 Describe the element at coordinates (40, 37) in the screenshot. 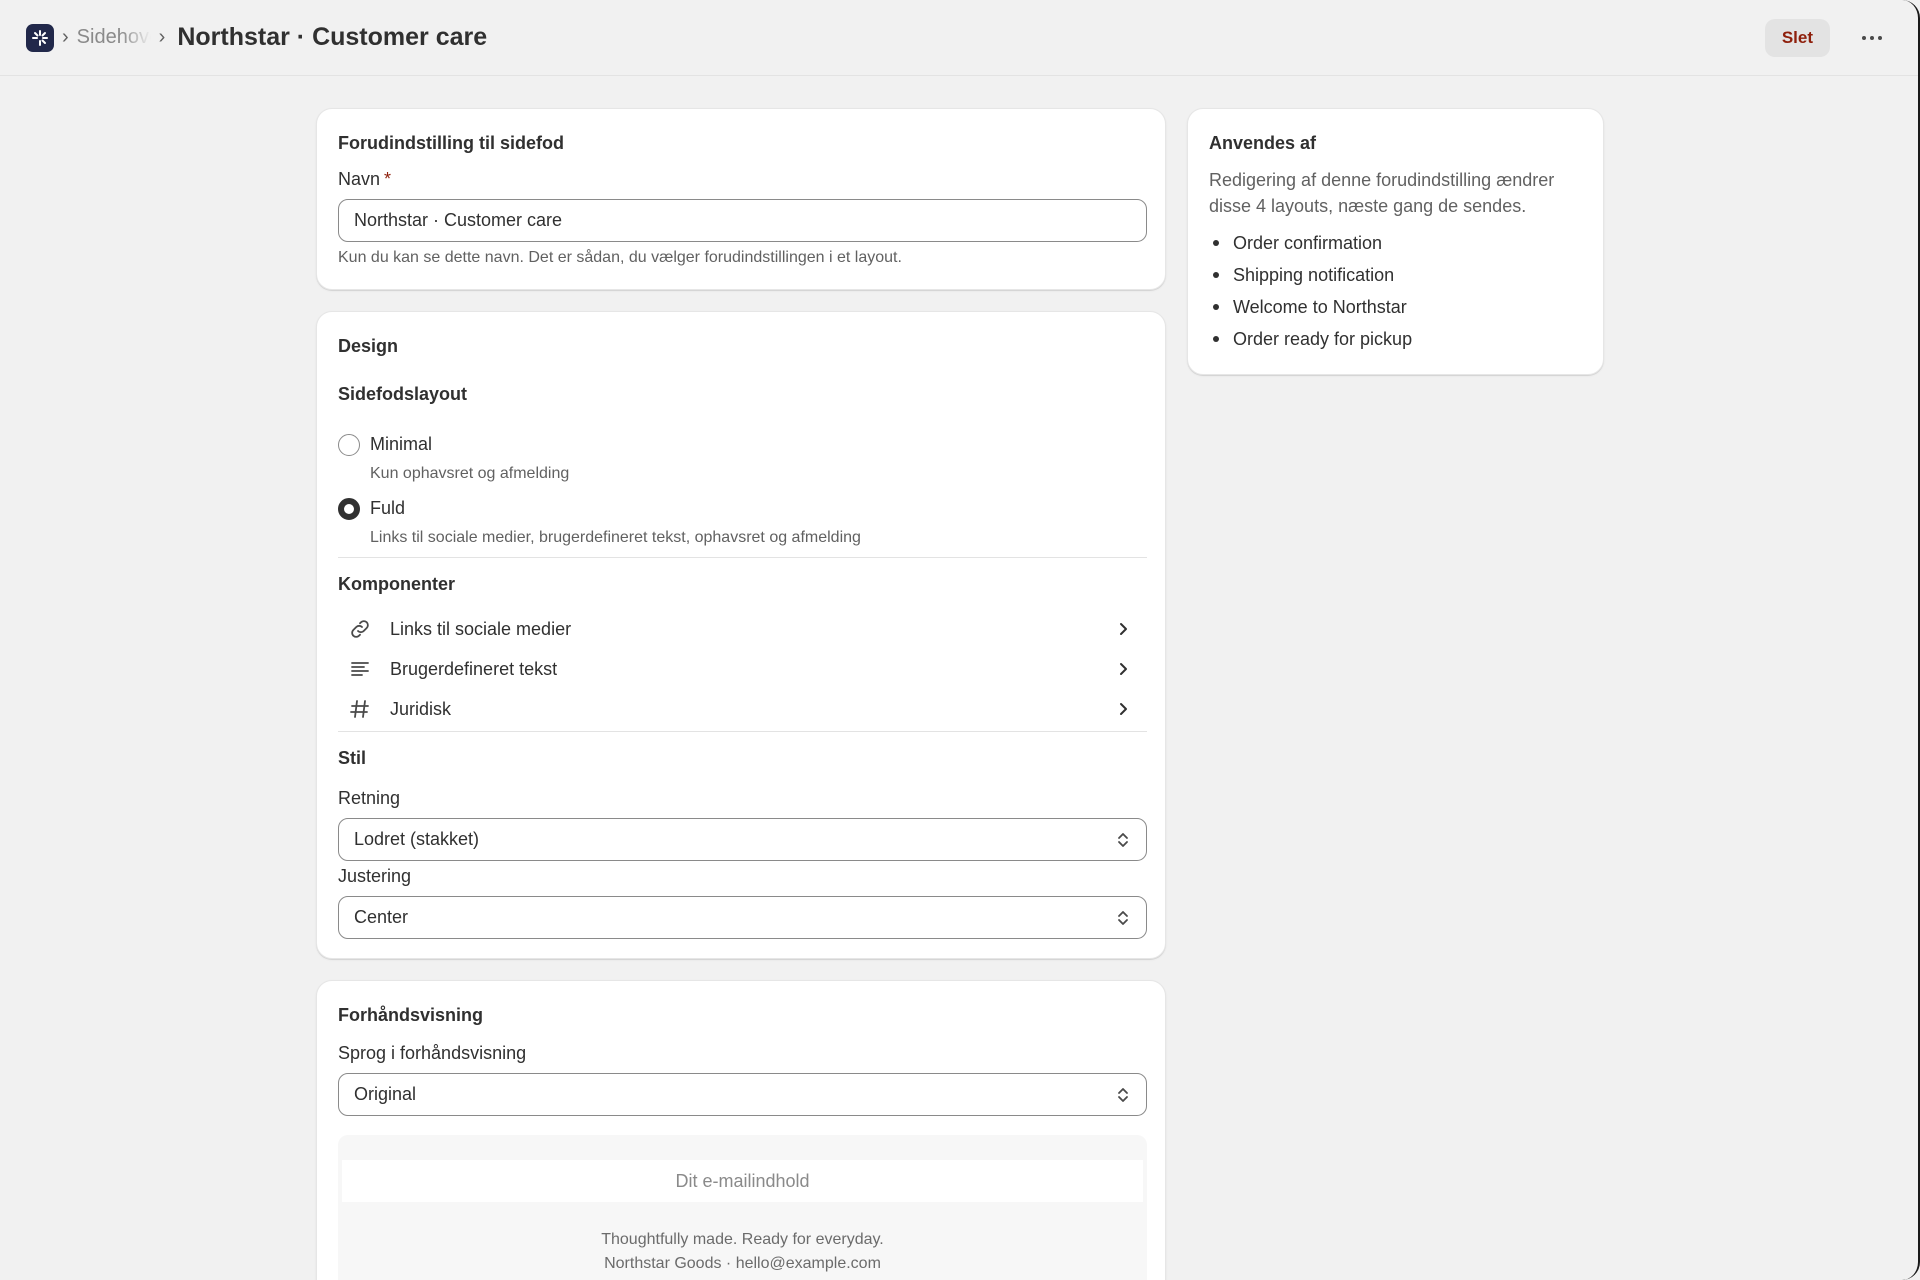

I see `app-logo-icon` at that location.